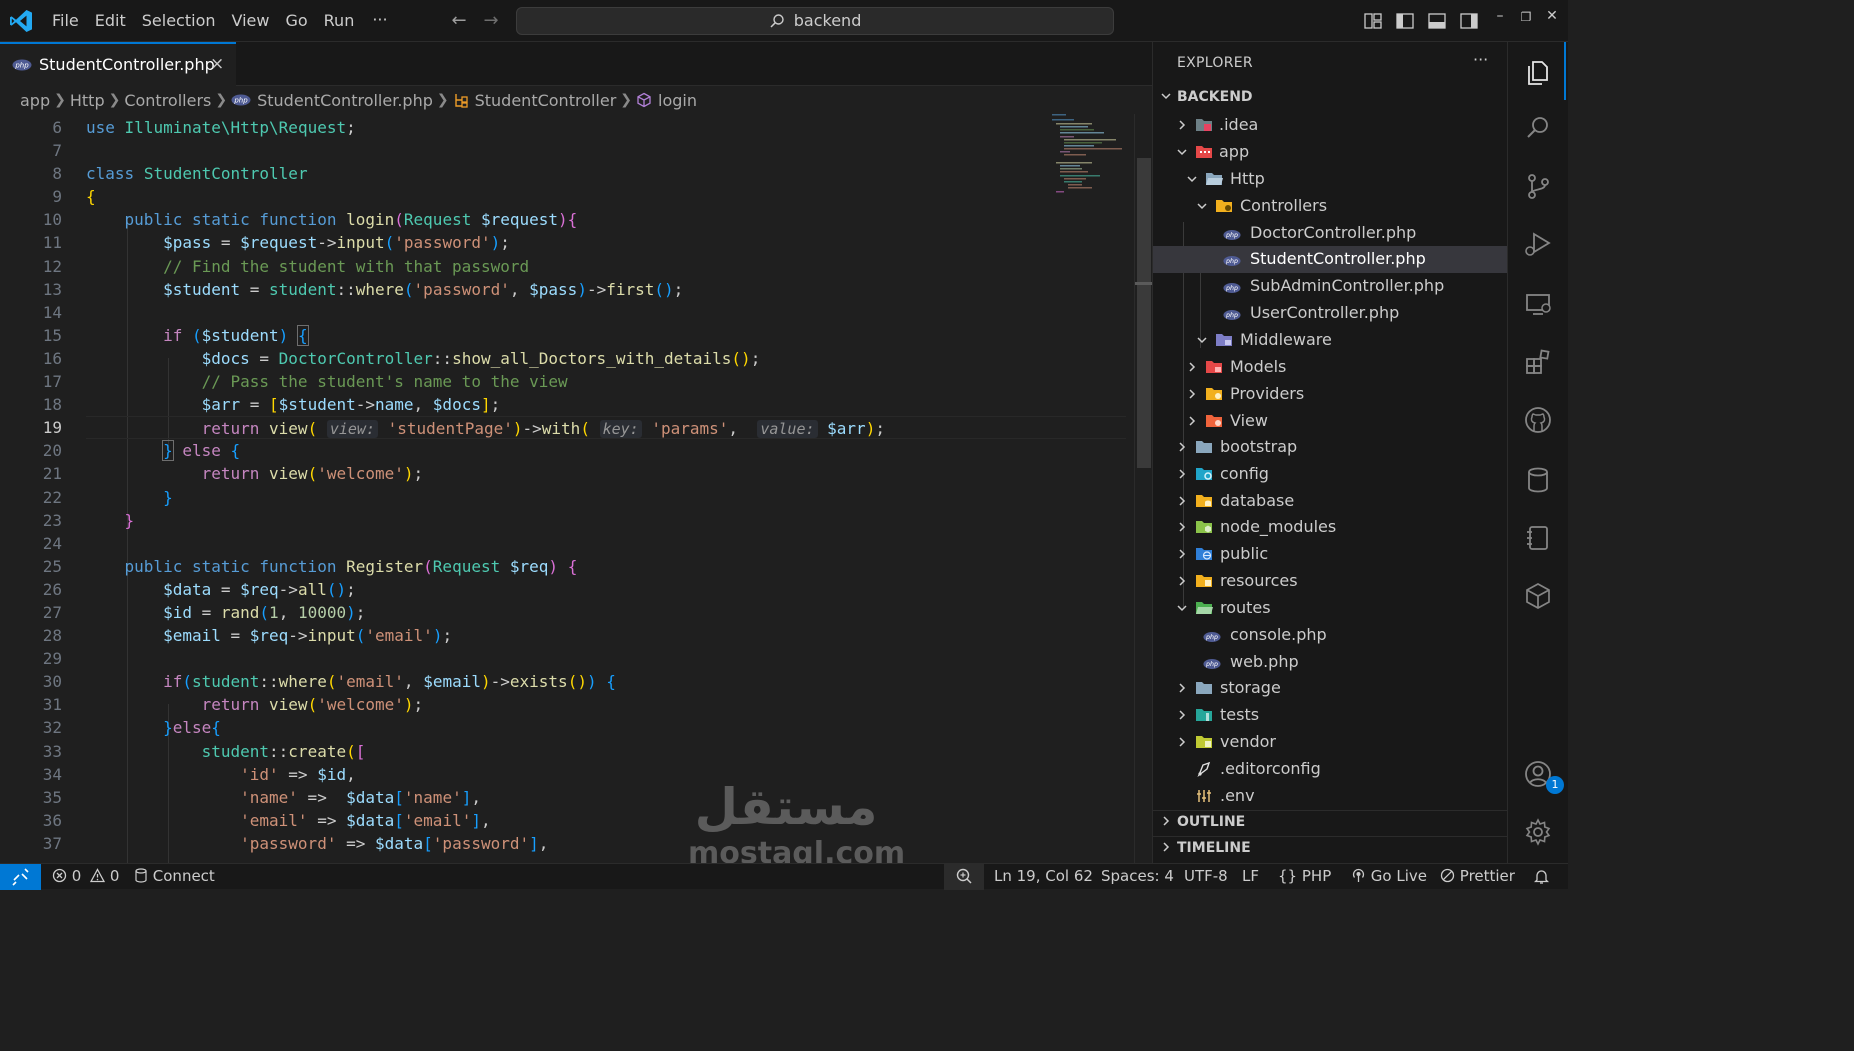  I want to click on breadcrumb-method: login, so click(677, 100).